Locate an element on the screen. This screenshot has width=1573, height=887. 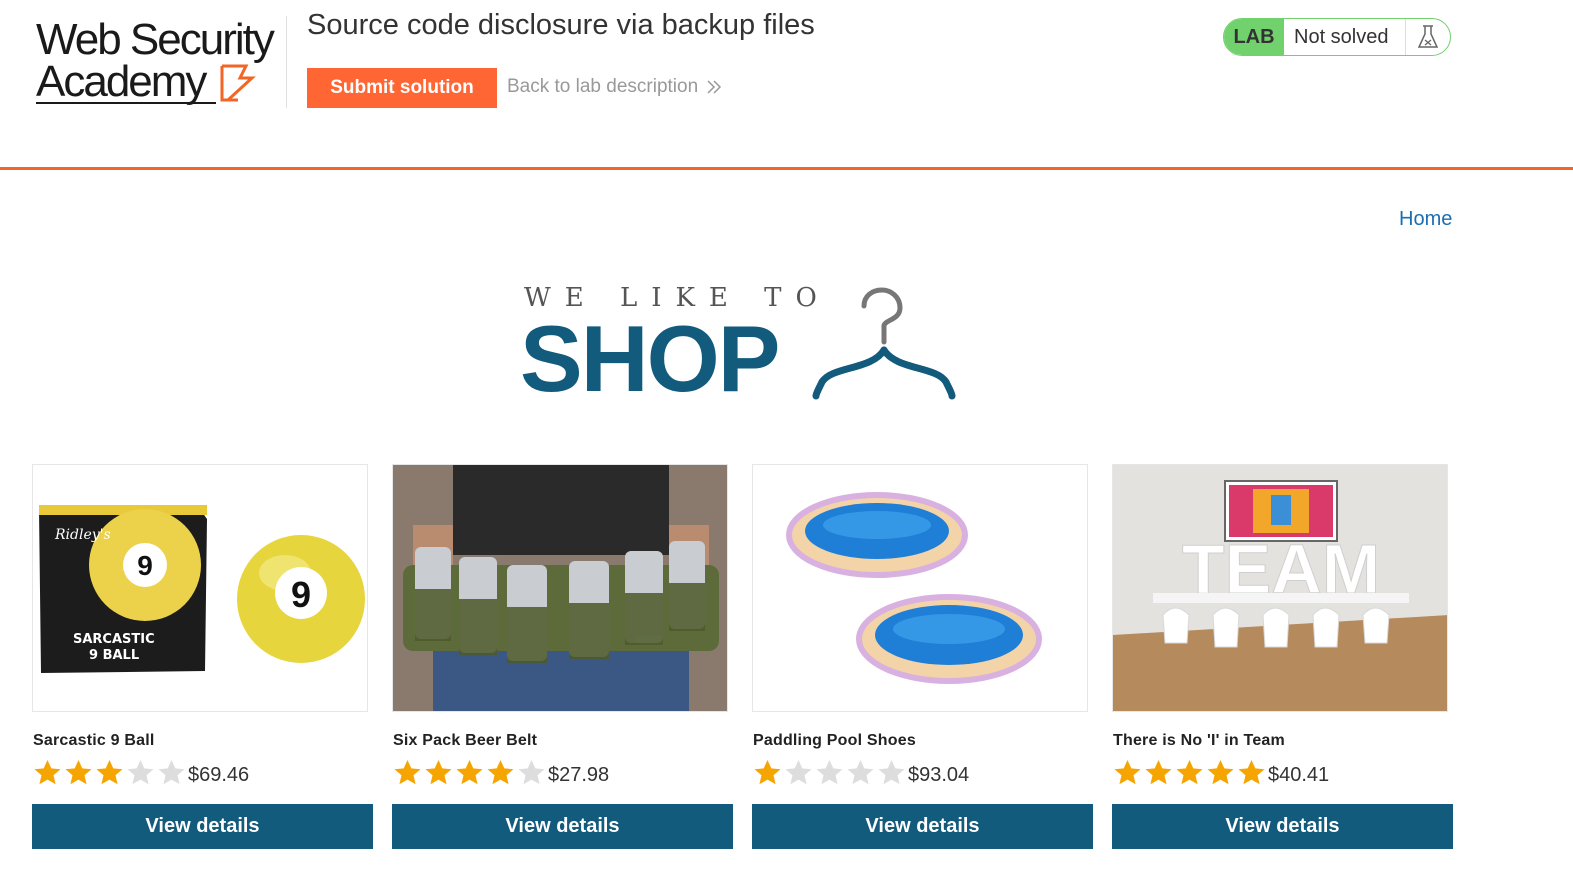
product-price: $27.98 is located at coordinates (579, 775).